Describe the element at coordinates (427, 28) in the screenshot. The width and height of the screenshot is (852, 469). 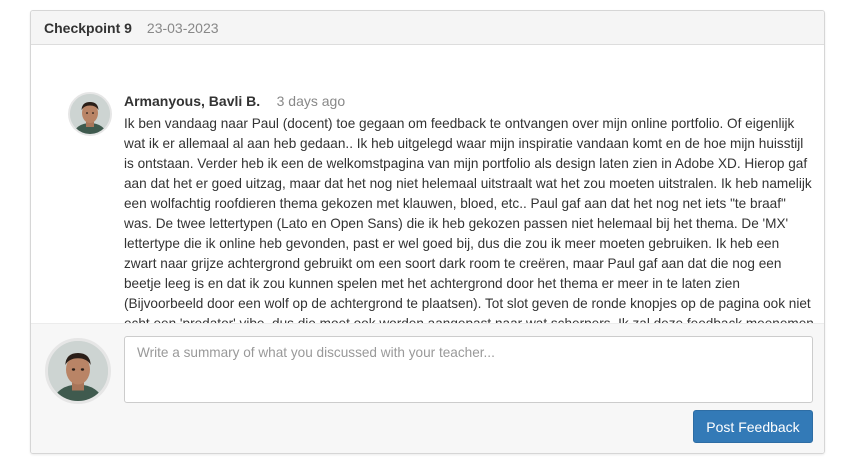
I see `panel-heading: Checkpoint 9 23-03-2023` at that location.